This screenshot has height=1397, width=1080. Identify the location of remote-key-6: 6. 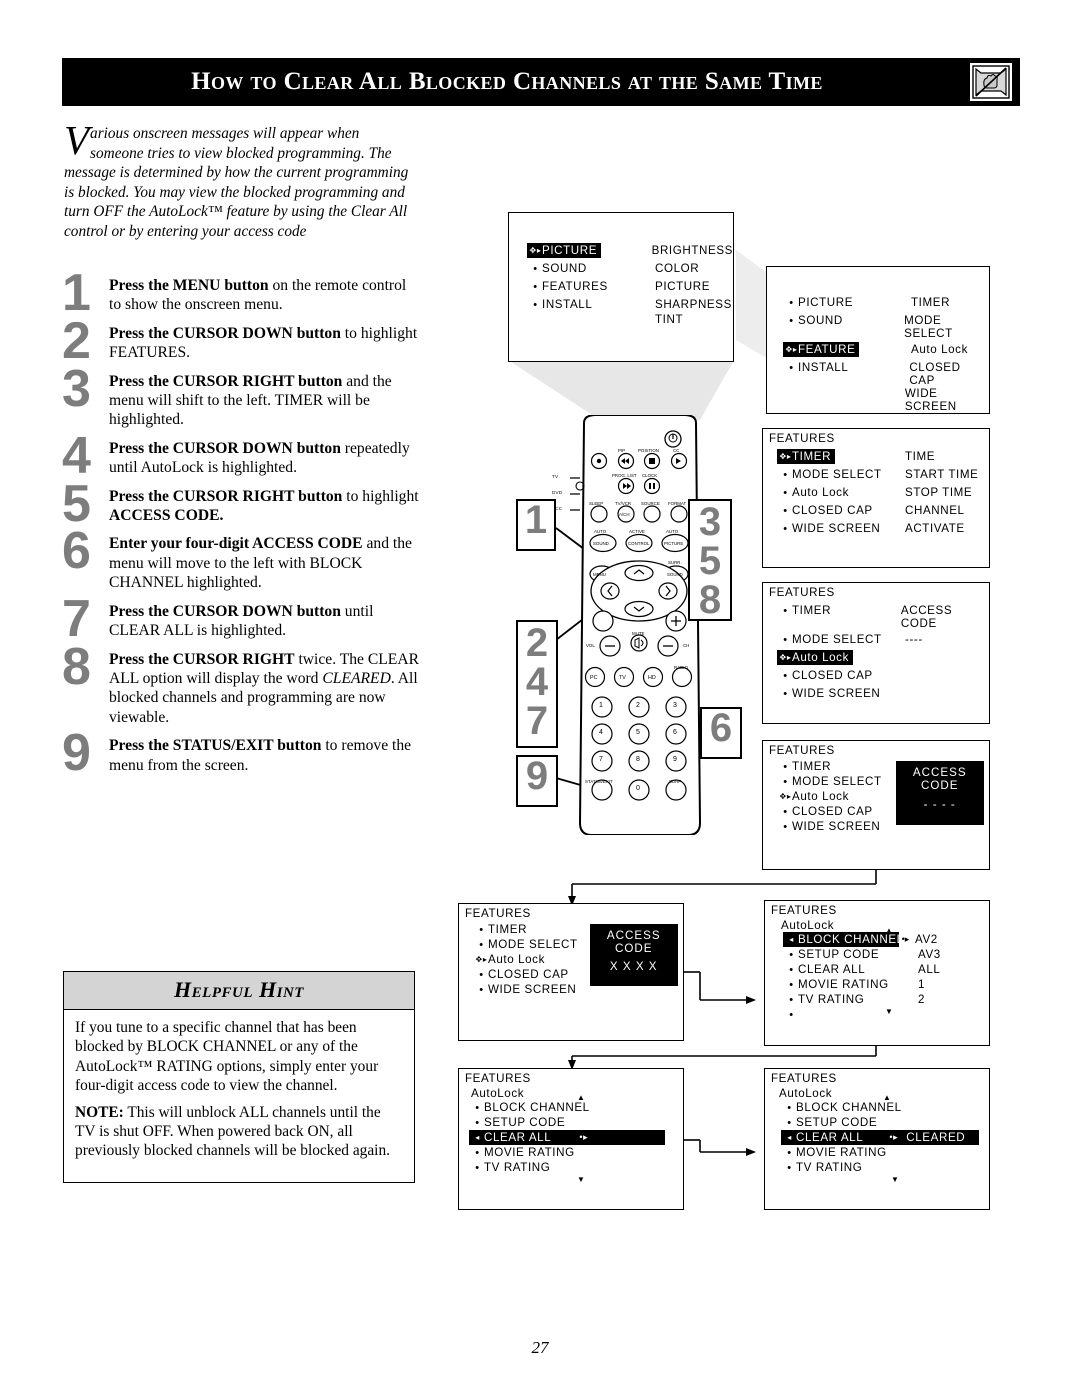
(675, 732).